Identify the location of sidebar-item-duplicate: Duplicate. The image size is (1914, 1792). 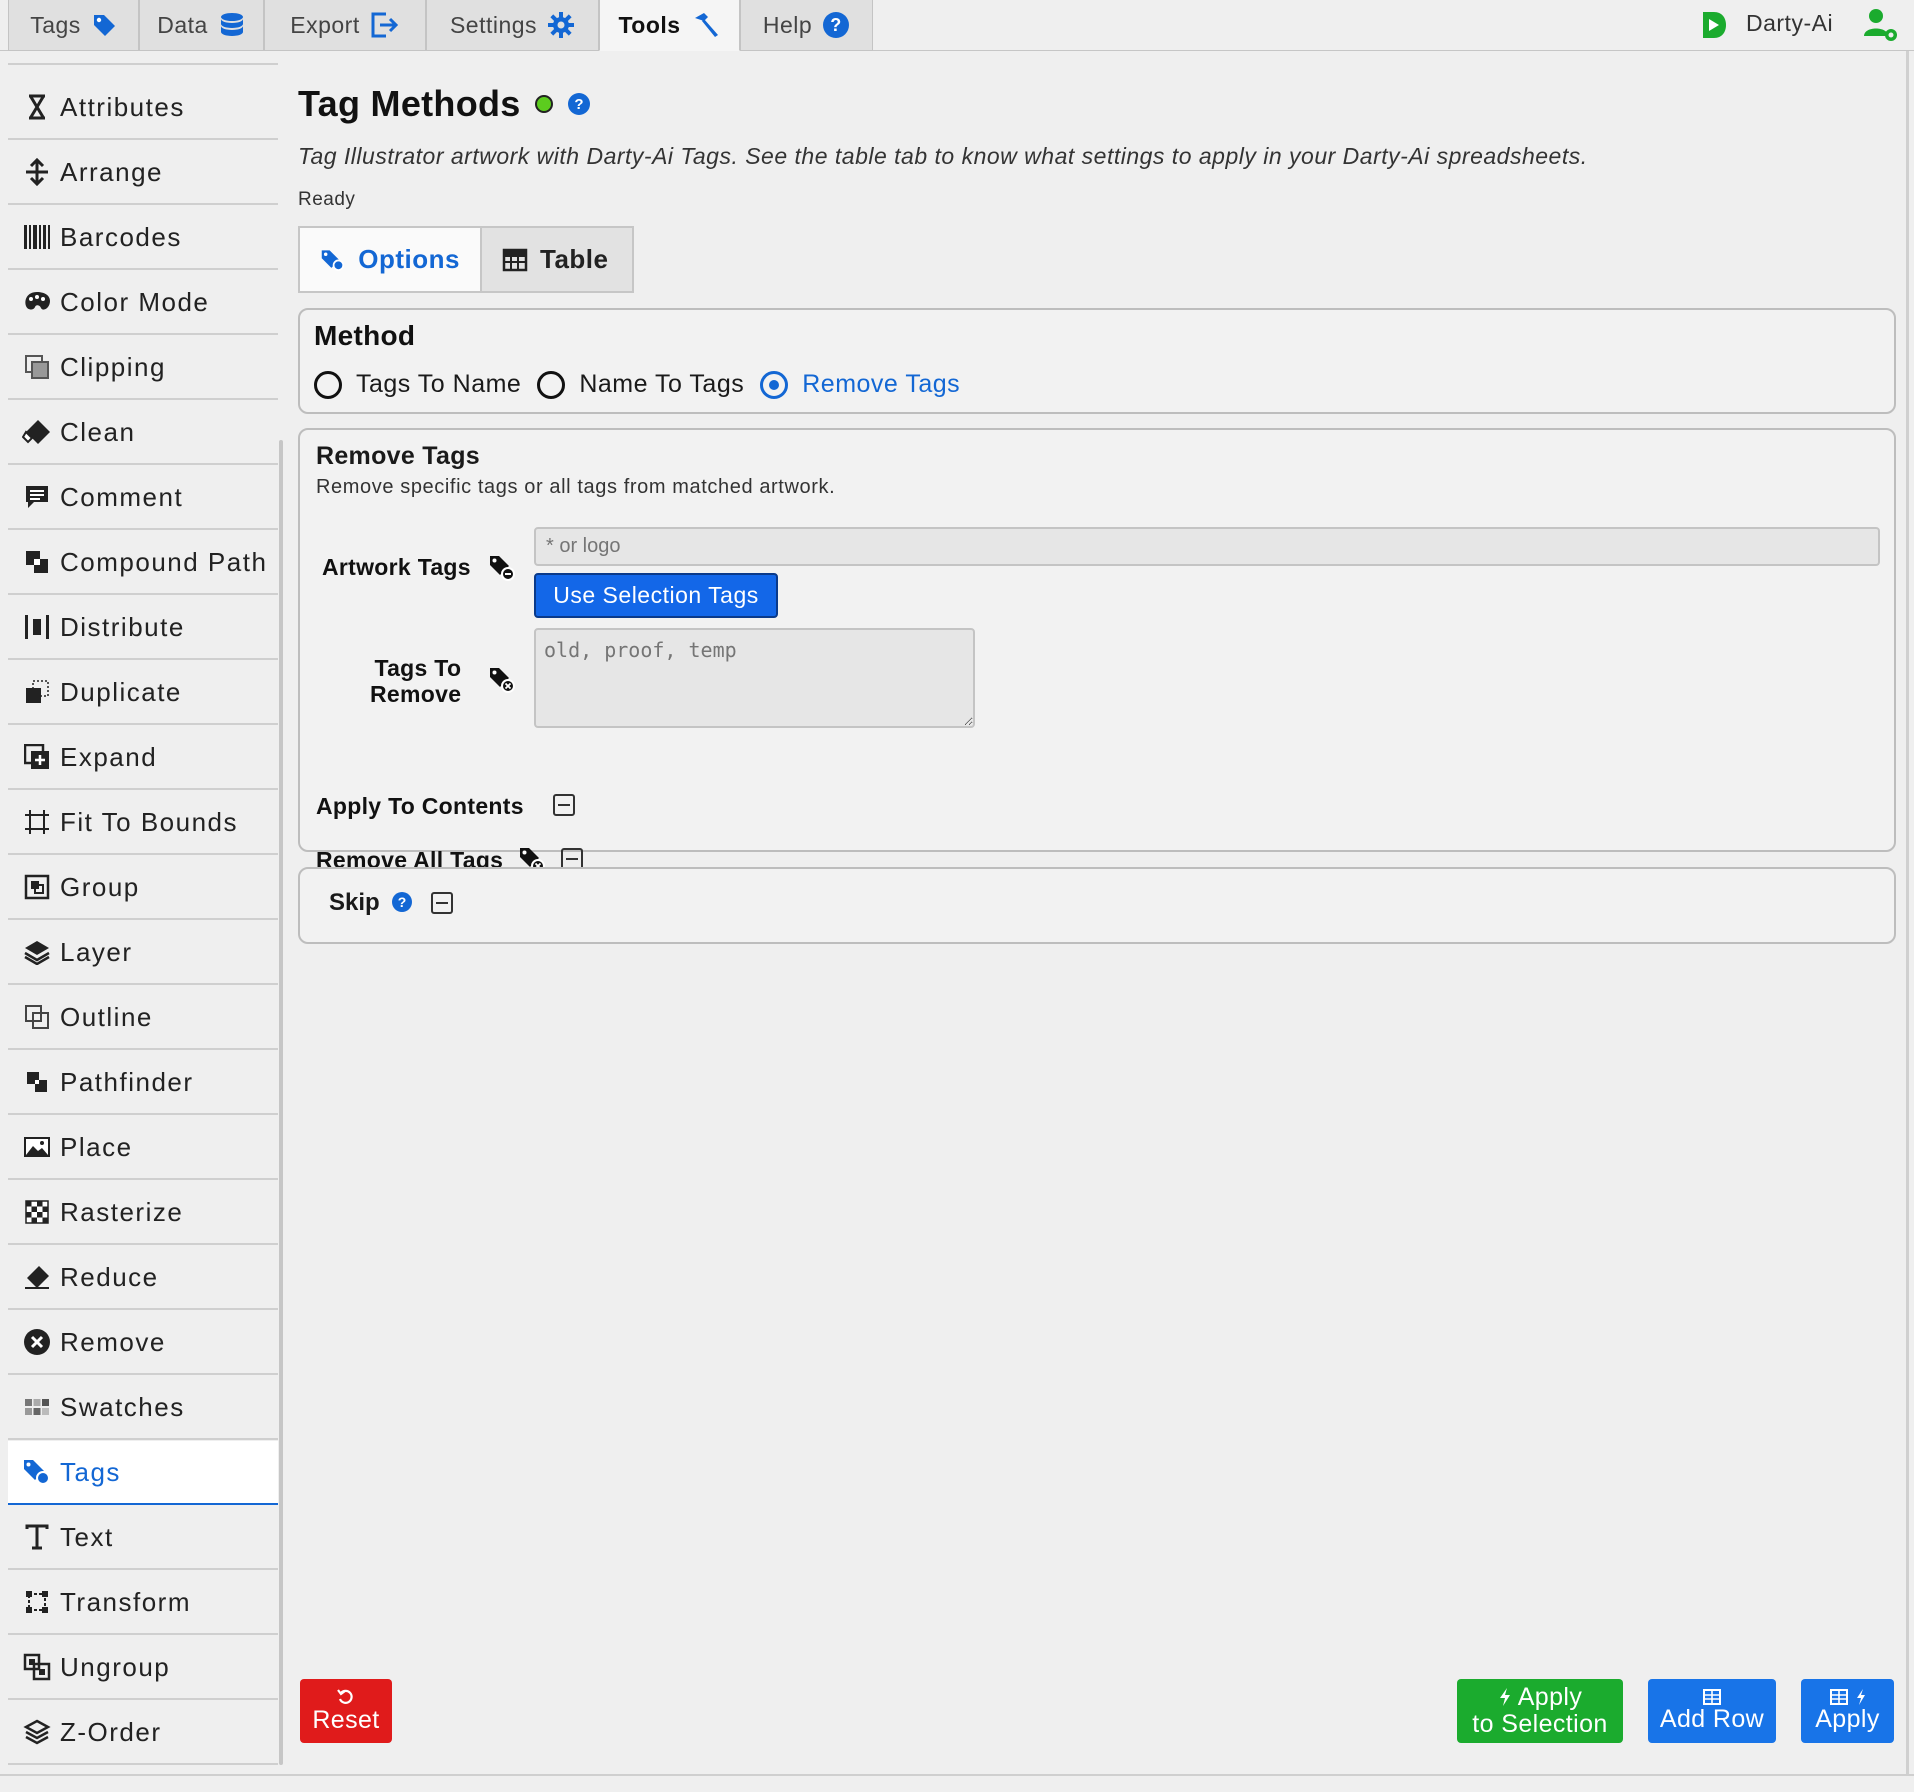
(143, 693).